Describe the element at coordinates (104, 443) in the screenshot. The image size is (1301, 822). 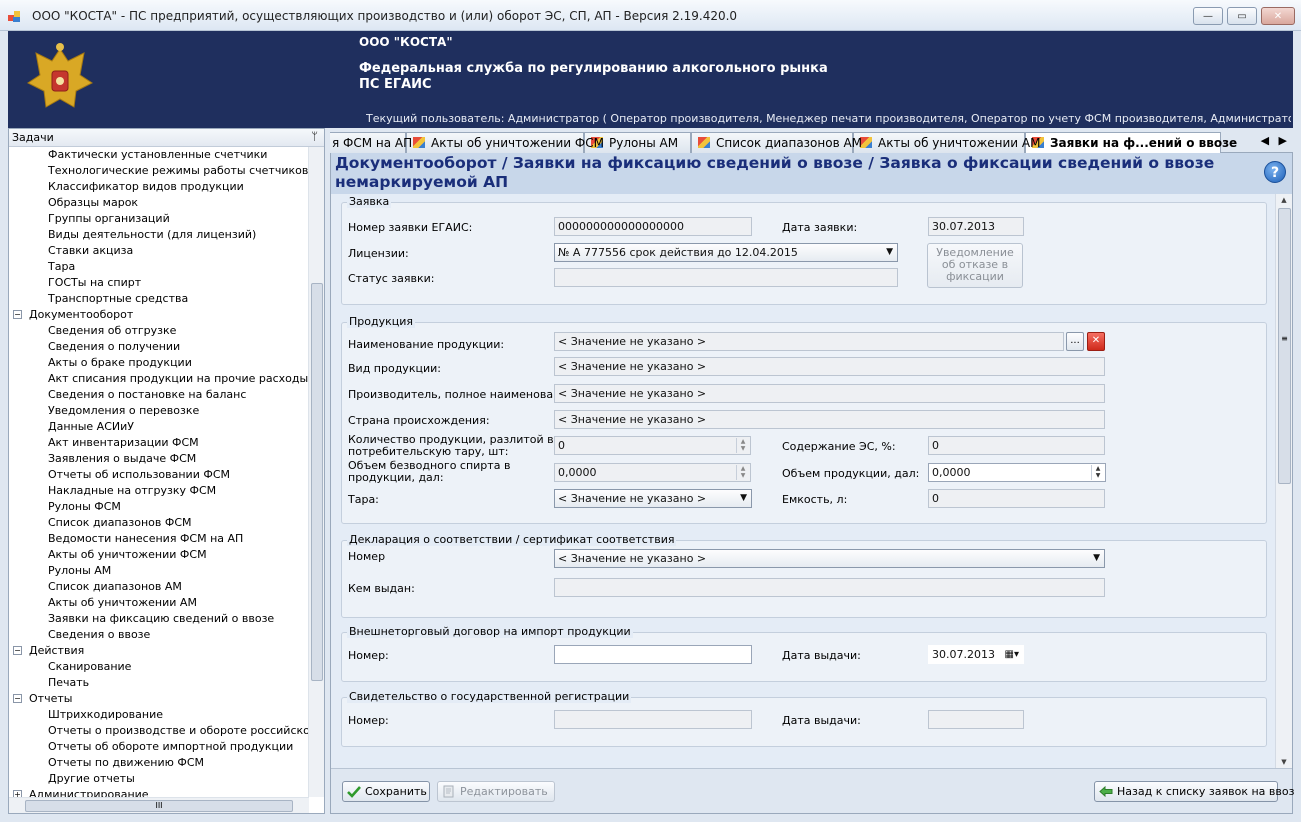
I see `tree-item: Акт инвентаризации ФСМ` at that location.